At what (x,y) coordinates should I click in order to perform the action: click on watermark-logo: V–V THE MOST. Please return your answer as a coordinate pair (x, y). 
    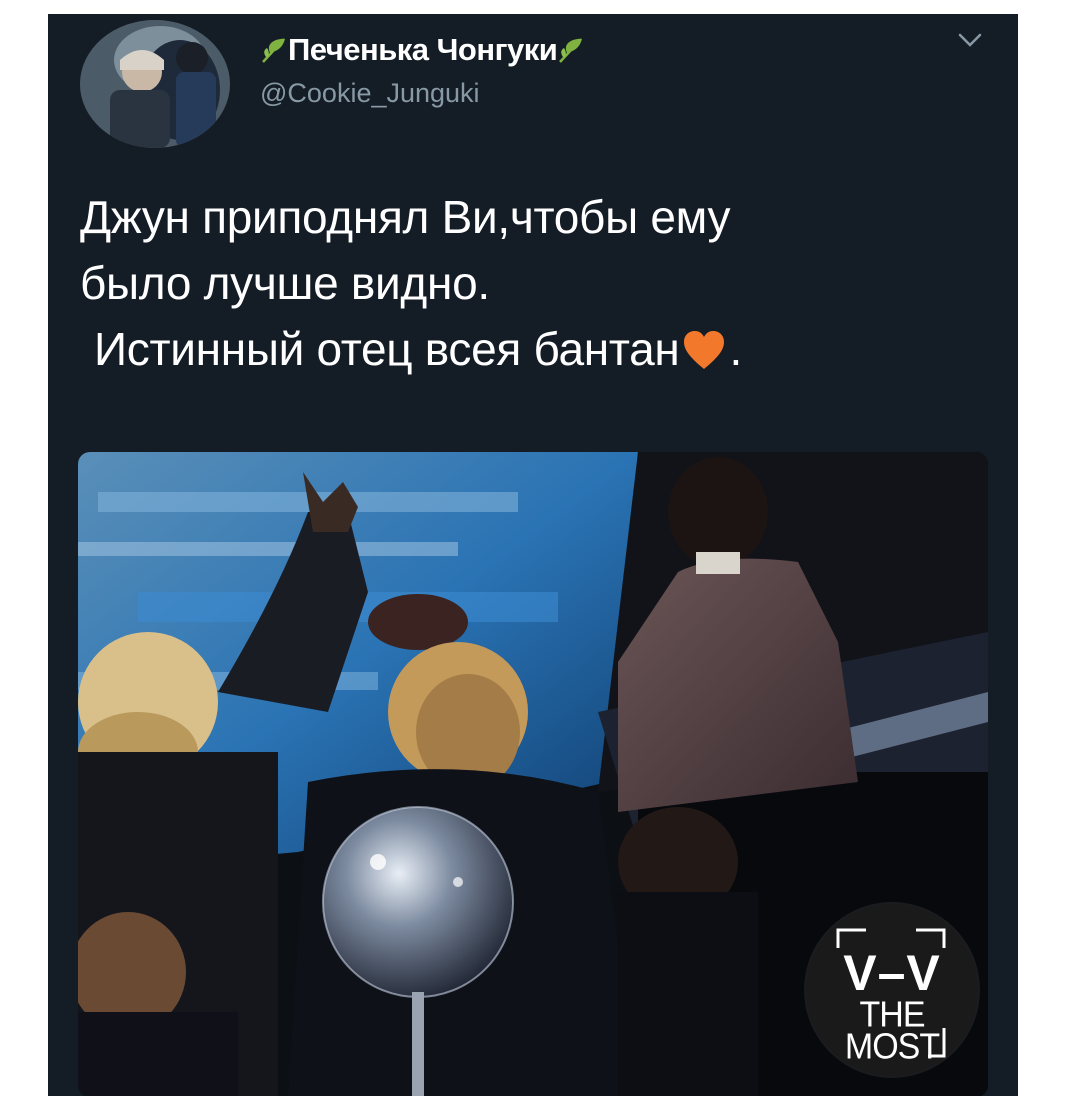
    Looking at the image, I should click on (892, 990).